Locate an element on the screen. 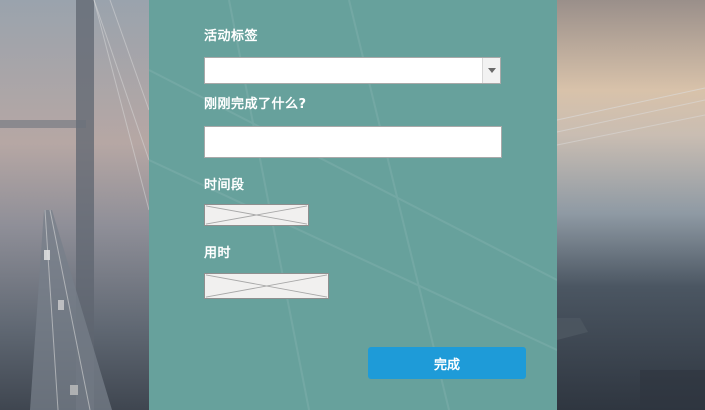 The image size is (705, 410). period-broken-image is located at coordinates (256, 215).